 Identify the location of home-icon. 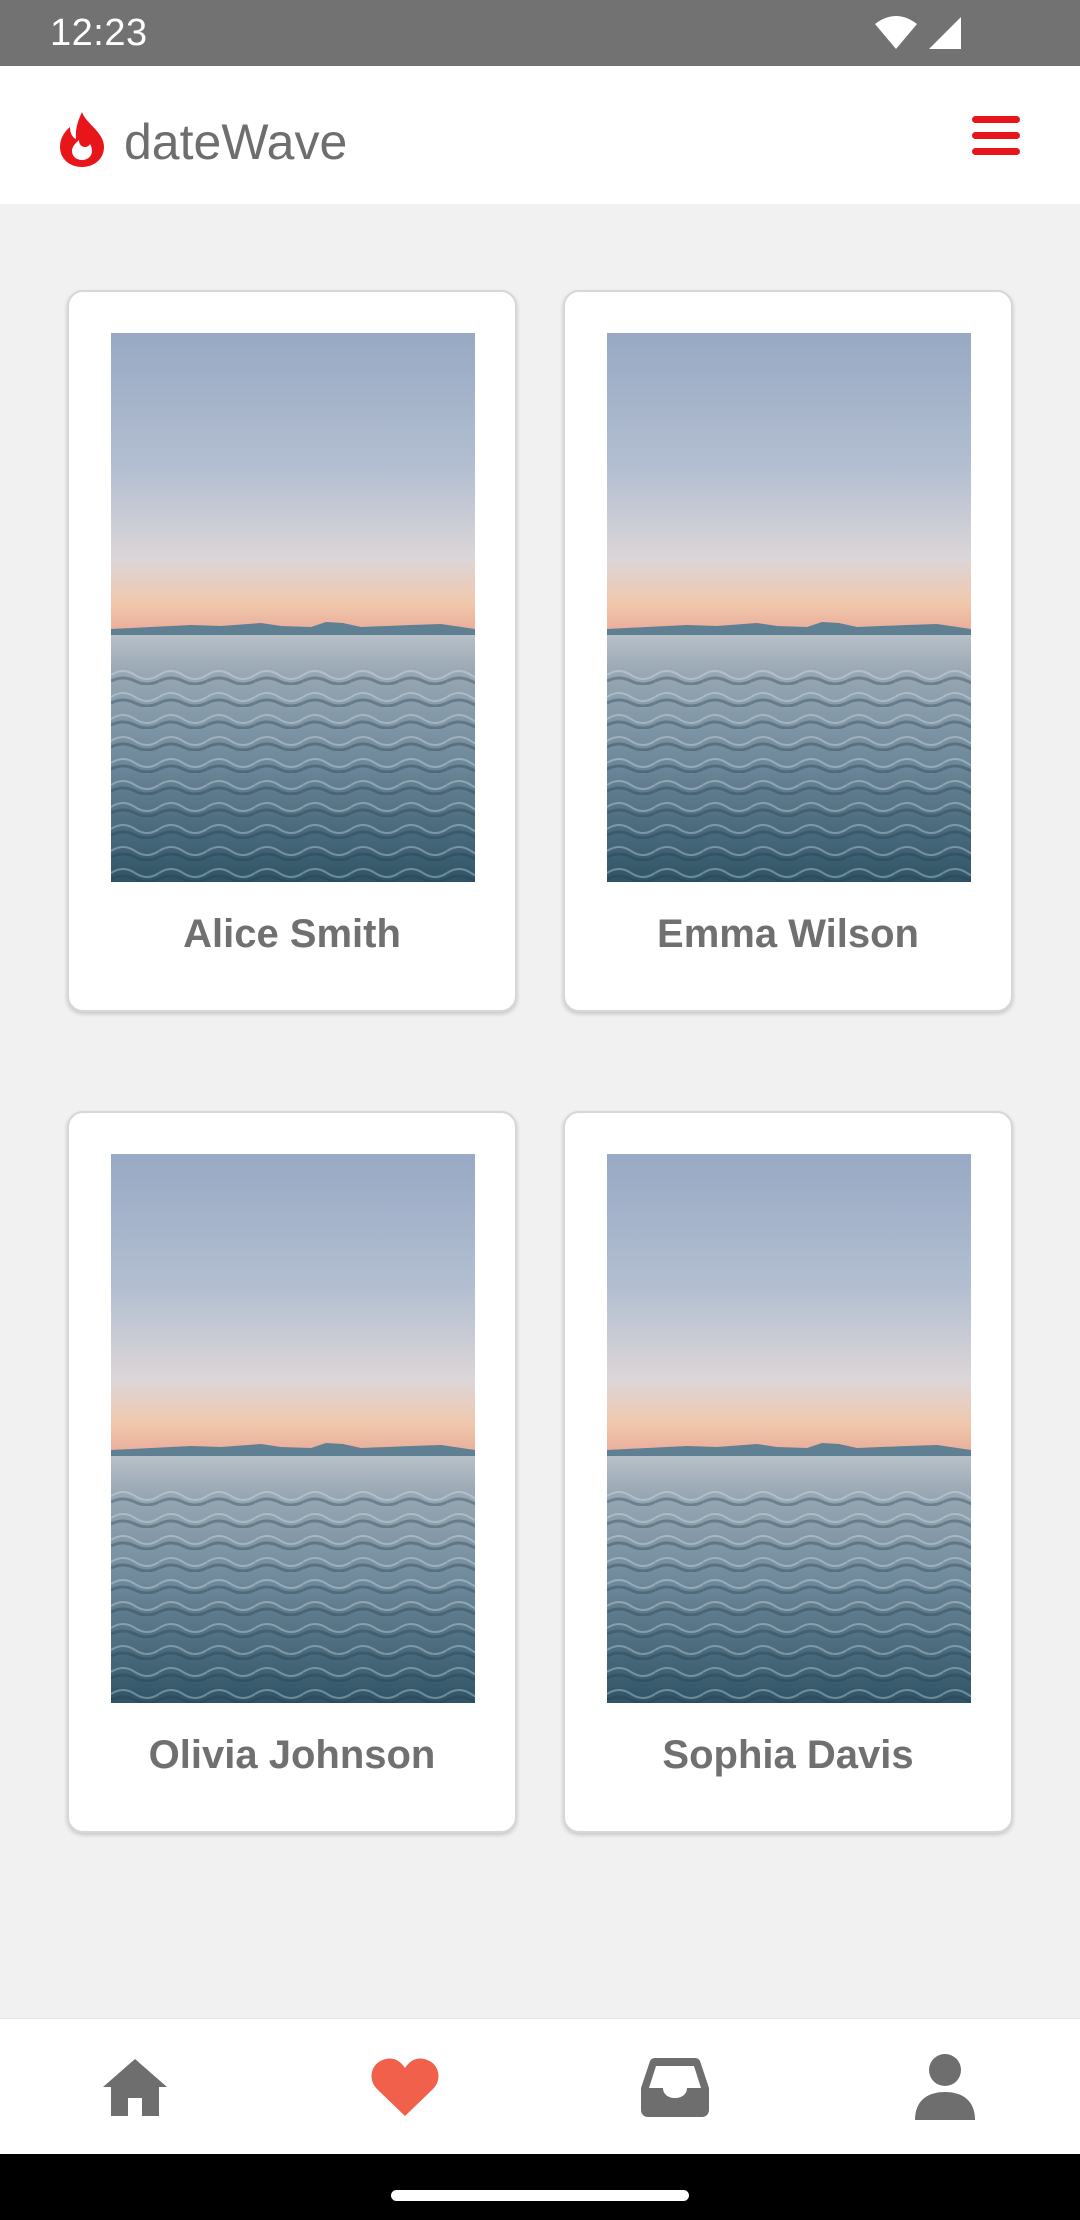
(135, 2087).